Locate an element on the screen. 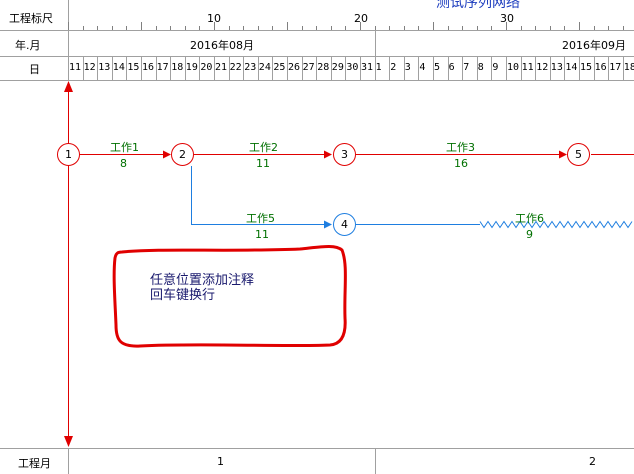  day-cell: 6 is located at coordinates (451, 67).